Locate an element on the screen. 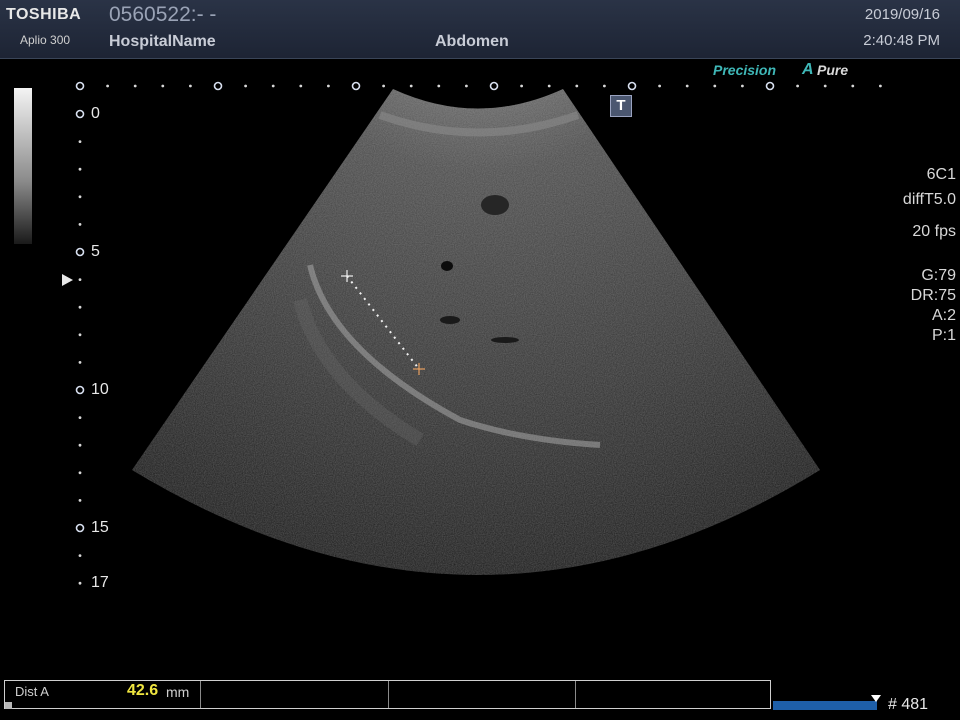 The width and height of the screenshot is (960, 720). frame-number: # 481 is located at coordinates (908, 704).